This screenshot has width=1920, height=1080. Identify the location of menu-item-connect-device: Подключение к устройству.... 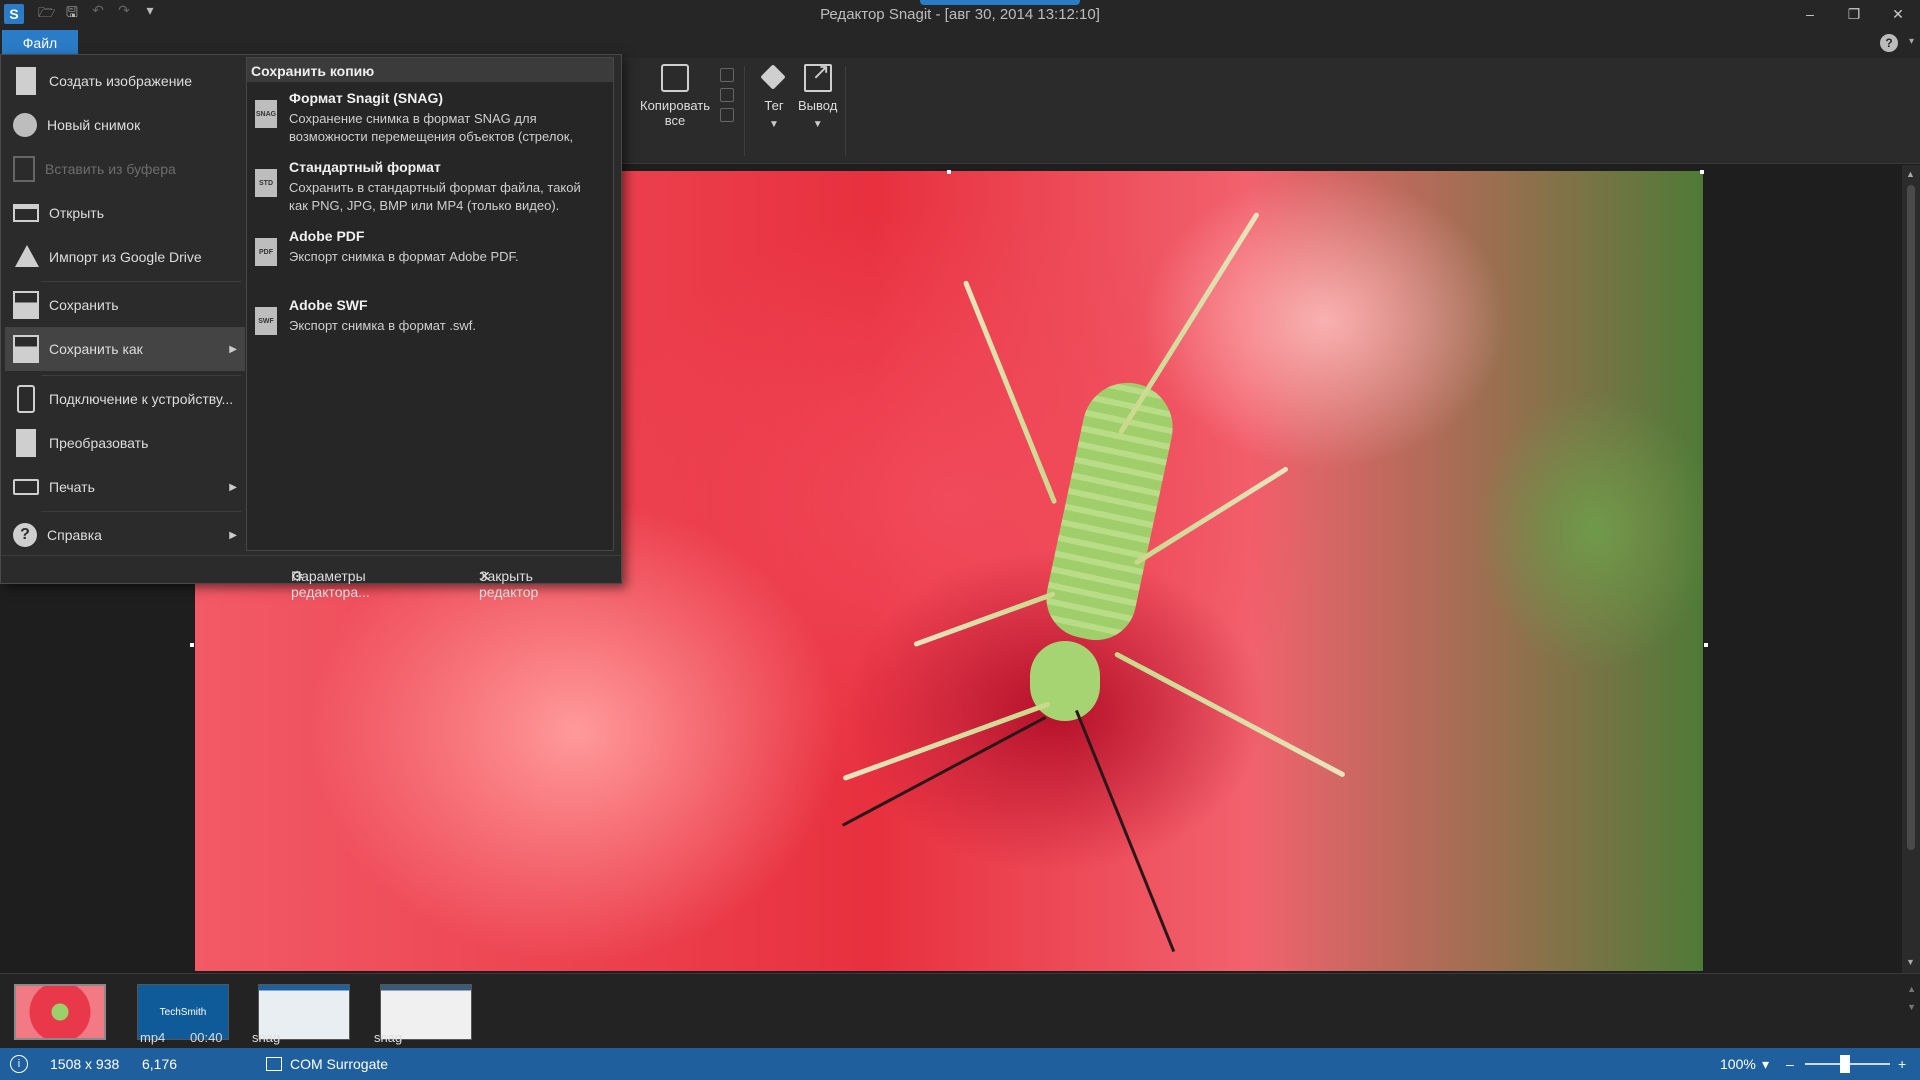
(125, 399).